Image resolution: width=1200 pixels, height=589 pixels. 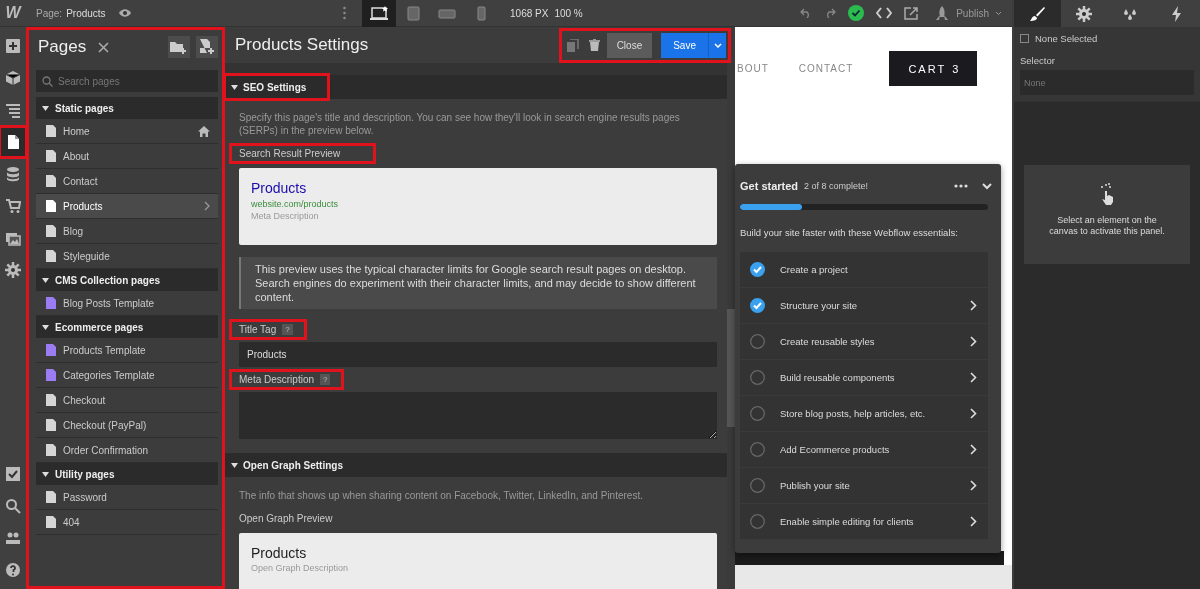 I want to click on new-page-button, so click(x=207, y=47).